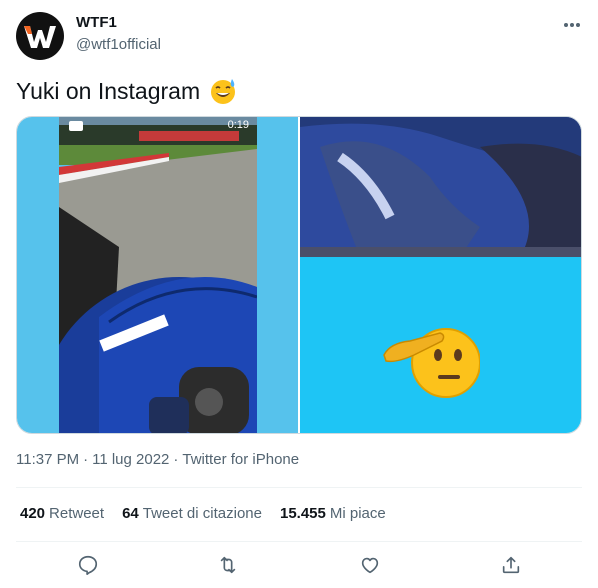  I want to click on quotes-stat: 64 Tweet di citazione, so click(192, 513).